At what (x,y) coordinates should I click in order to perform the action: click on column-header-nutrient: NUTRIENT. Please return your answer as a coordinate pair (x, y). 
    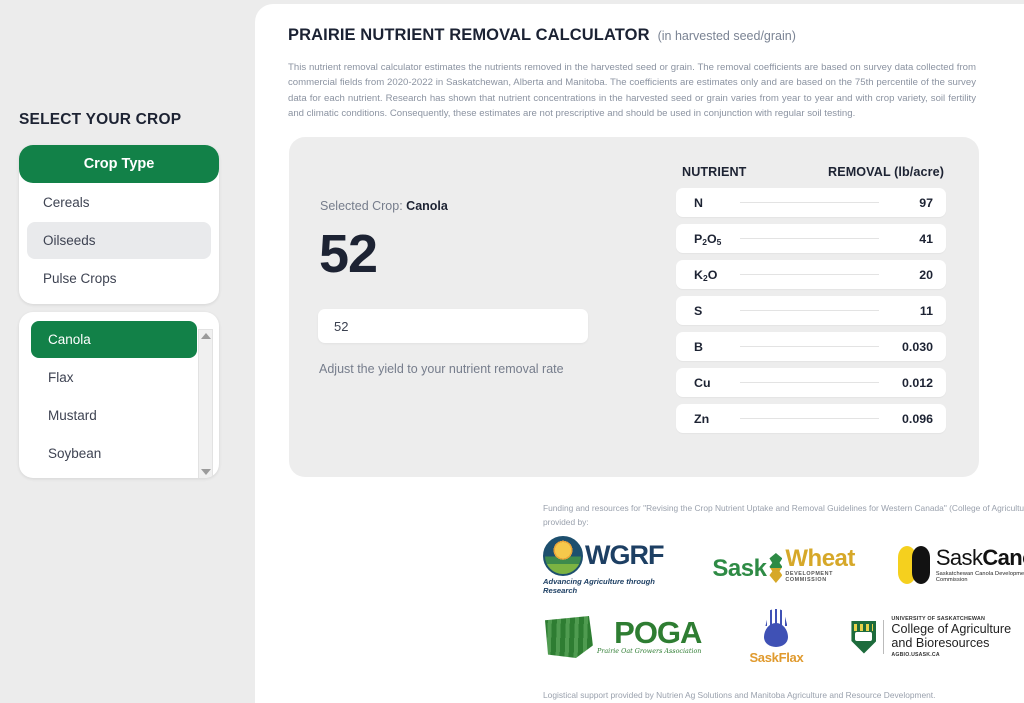
    Looking at the image, I should click on (714, 172).